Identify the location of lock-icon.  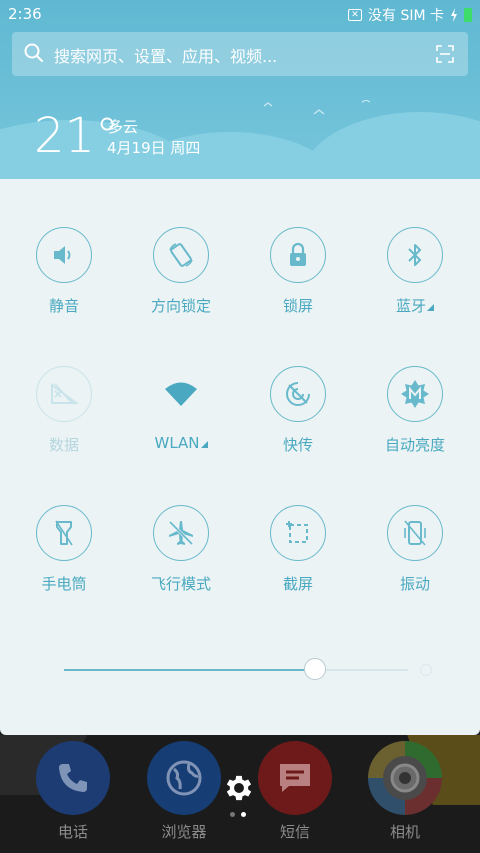
(298, 254).